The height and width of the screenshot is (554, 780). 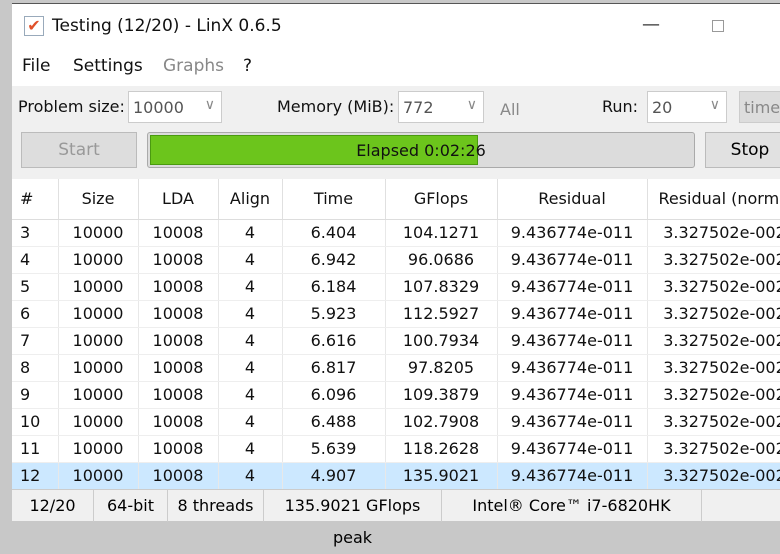 What do you see at coordinates (34, 26) in the screenshot?
I see `checkmark-icon: ✔` at bounding box center [34, 26].